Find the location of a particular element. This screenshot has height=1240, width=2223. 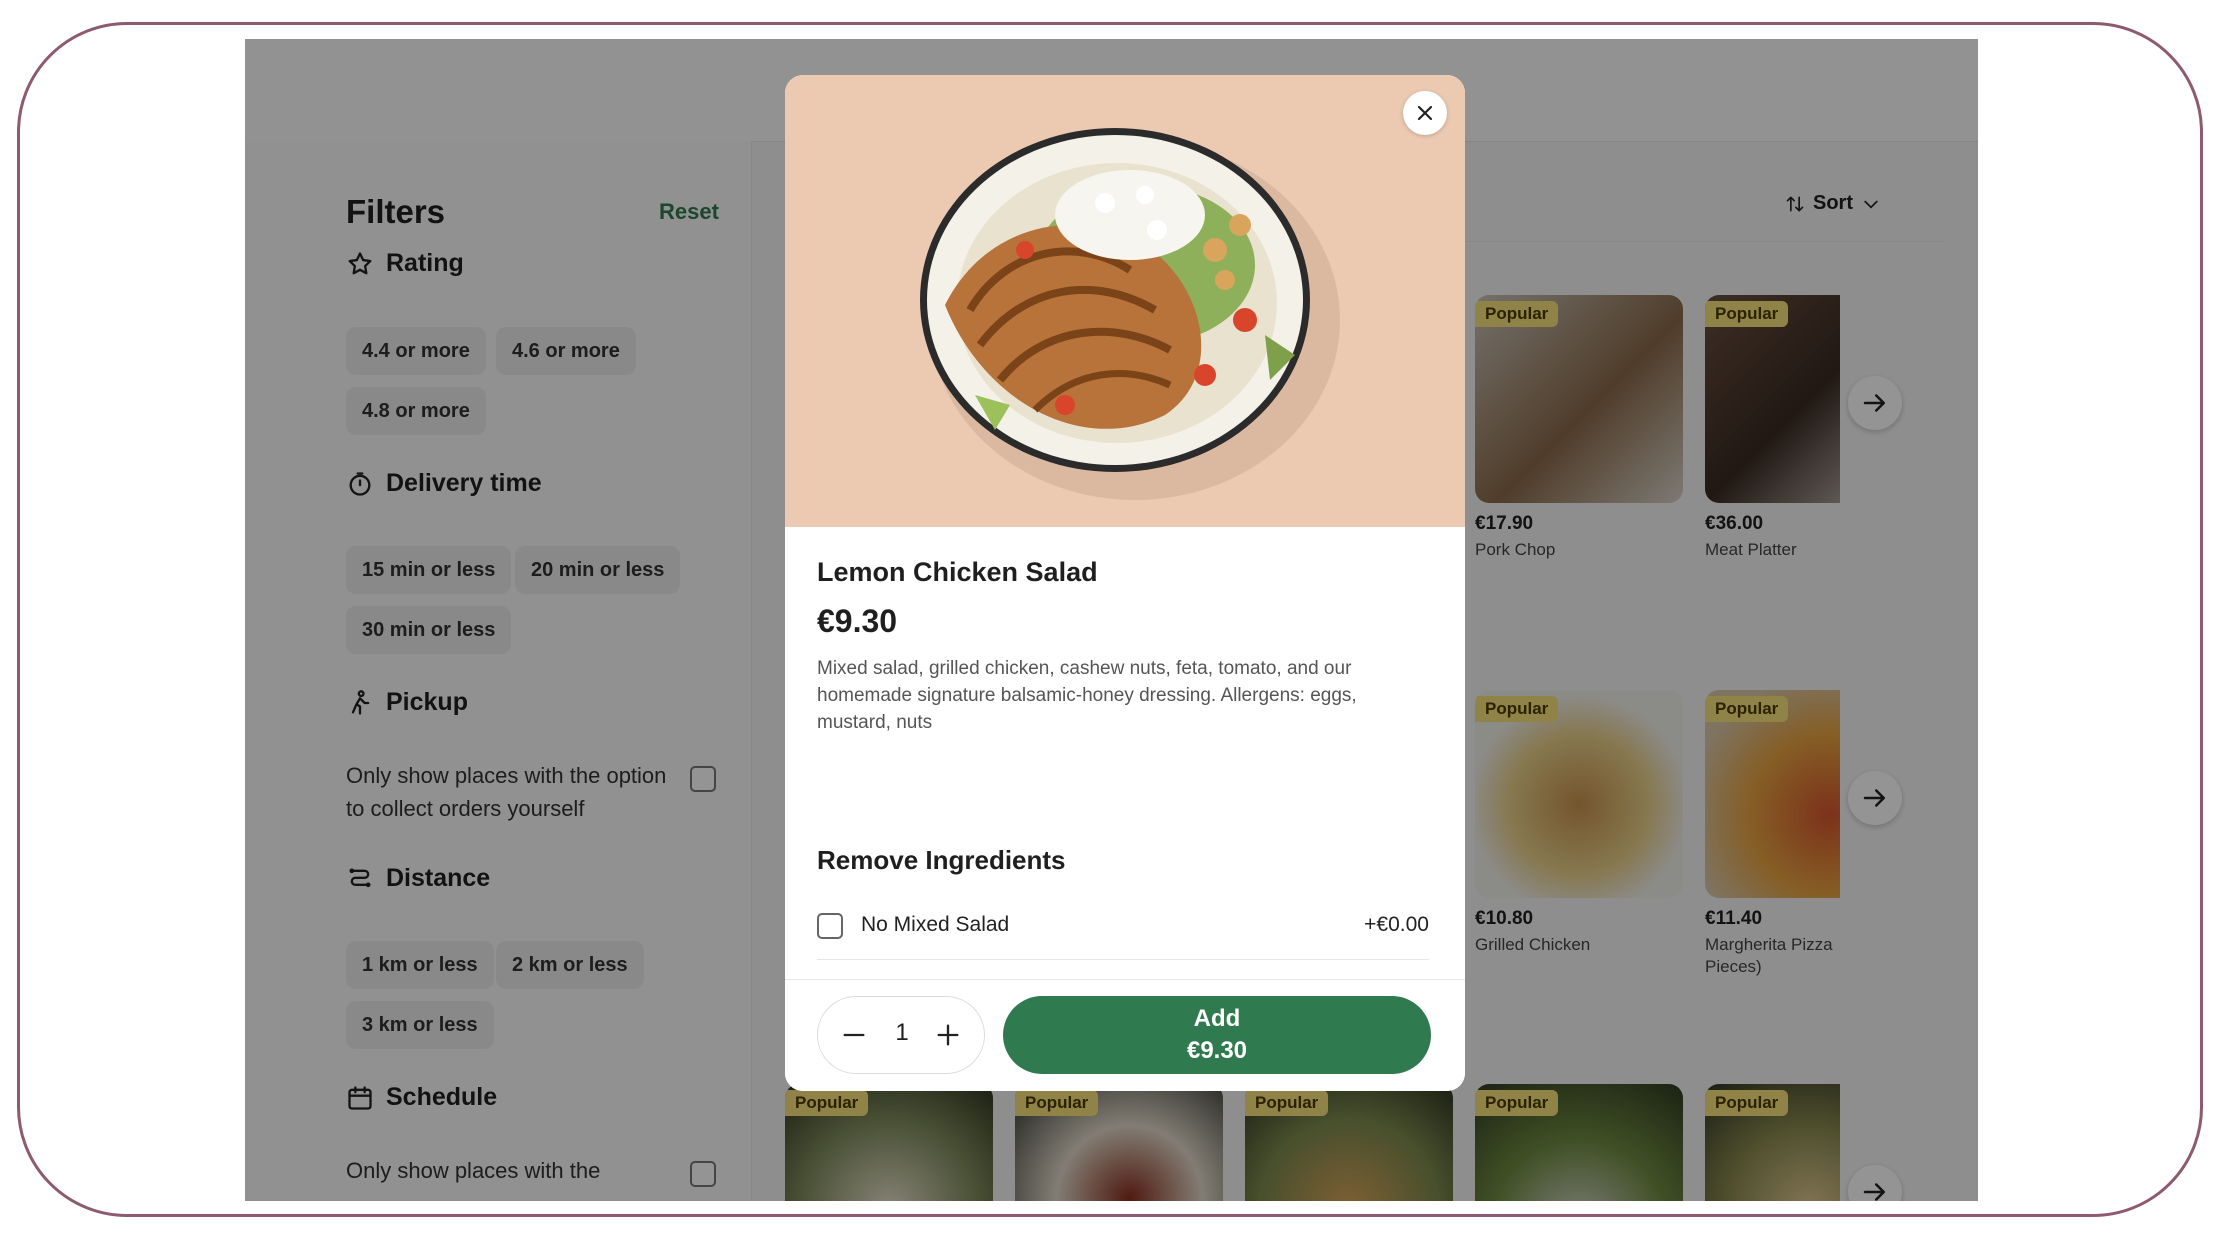

item-title: Lemon Chicken Salad is located at coordinates (957, 572).